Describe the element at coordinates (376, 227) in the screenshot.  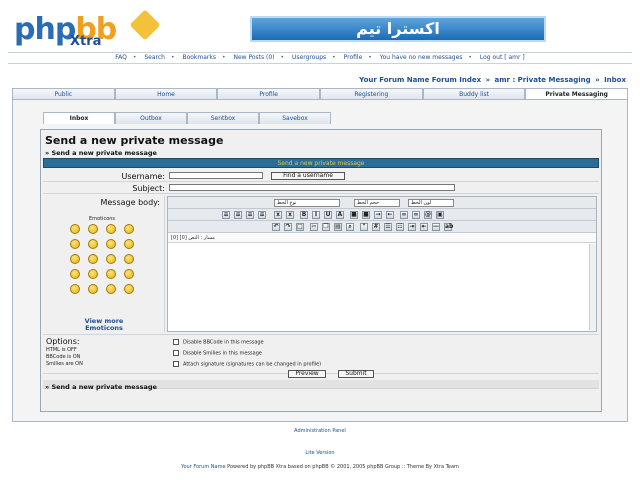
I see `code-icon: #` at that location.